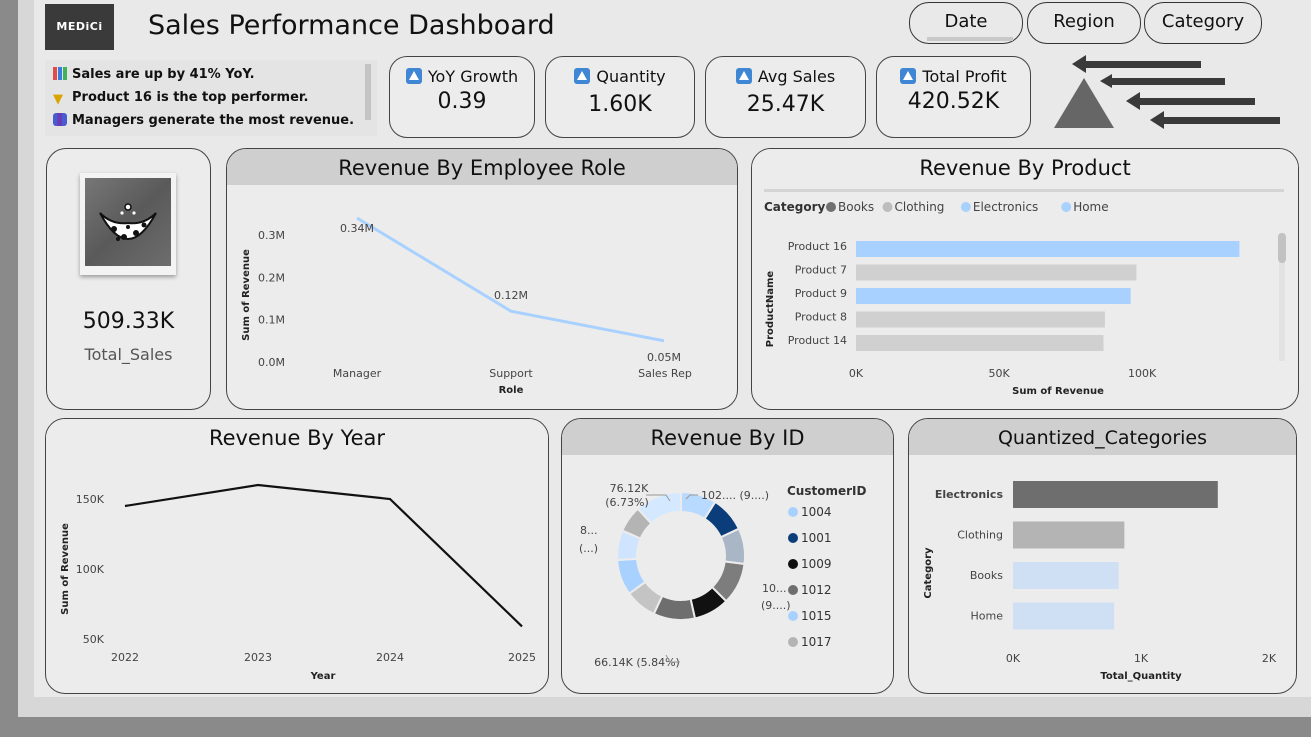  I want to click on data-label: 66.14K (5.84%), so click(637, 662).